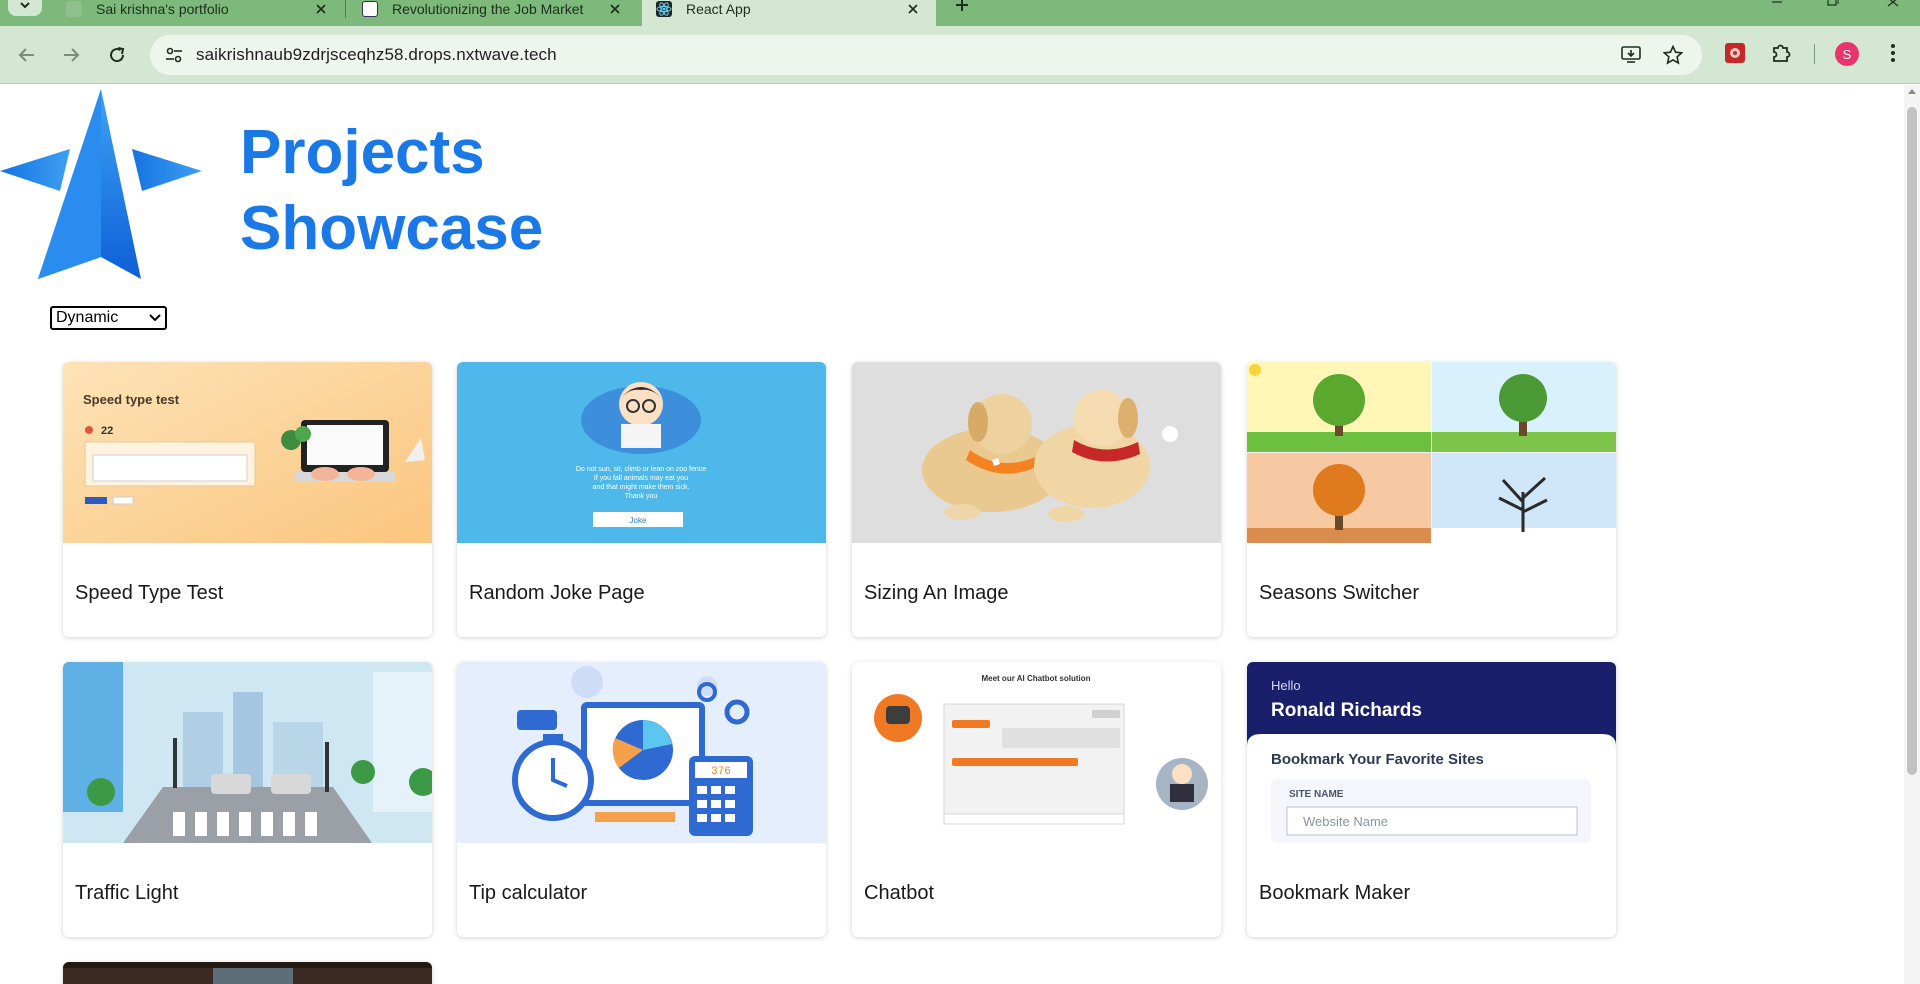 The height and width of the screenshot is (984, 1920). What do you see at coordinates (1781, 53) in the screenshot?
I see `extensions-puzzle-icon` at bounding box center [1781, 53].